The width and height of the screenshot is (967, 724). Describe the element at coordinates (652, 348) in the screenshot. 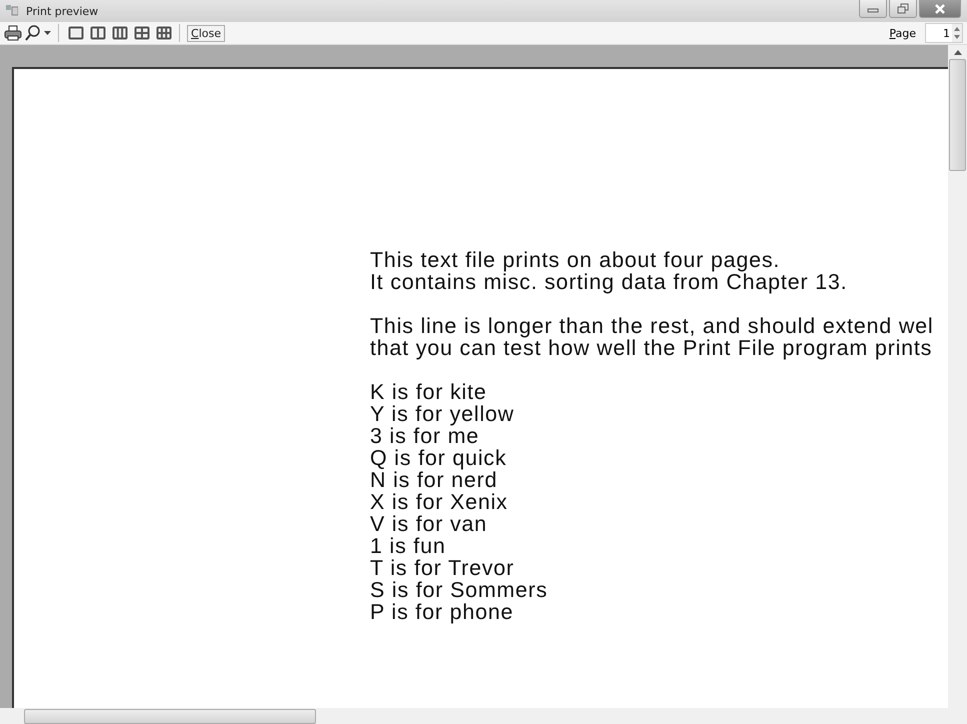

I see `text-line: that you can test how well the Print File program prints` at that location.